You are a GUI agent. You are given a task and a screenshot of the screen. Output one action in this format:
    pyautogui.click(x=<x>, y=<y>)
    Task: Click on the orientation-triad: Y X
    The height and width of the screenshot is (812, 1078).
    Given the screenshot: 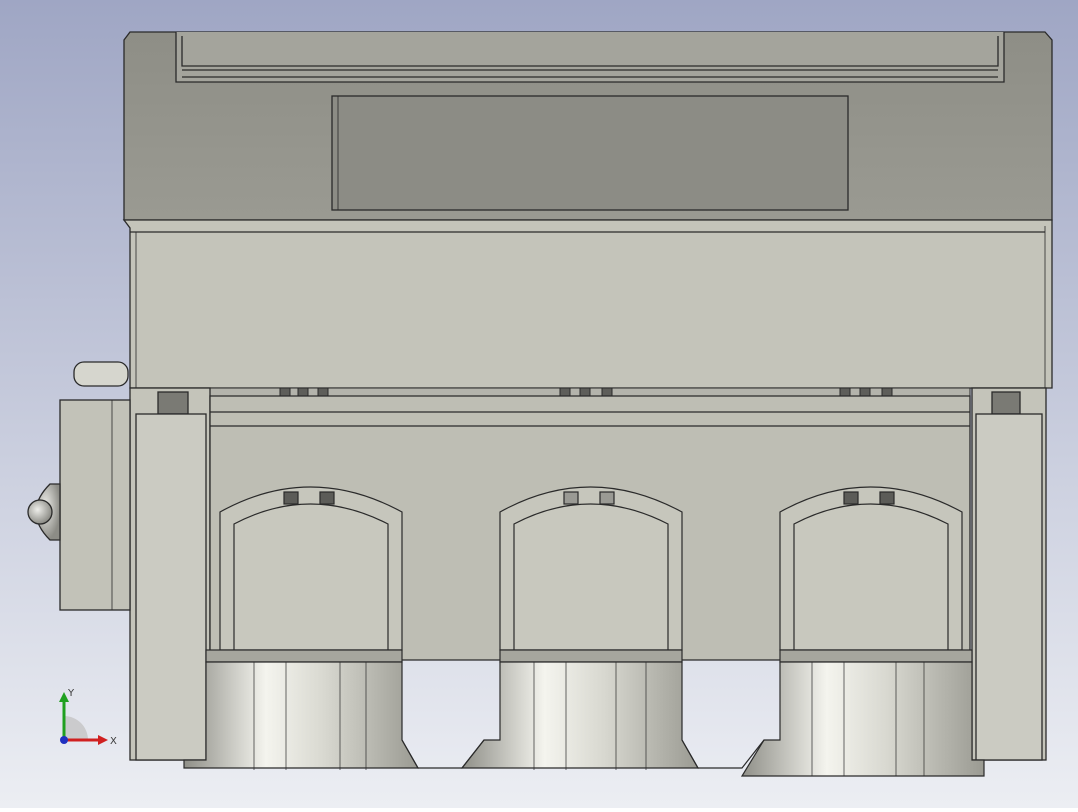 What is the action you would take?
    pyautogui.click(x=85, y=721)
    